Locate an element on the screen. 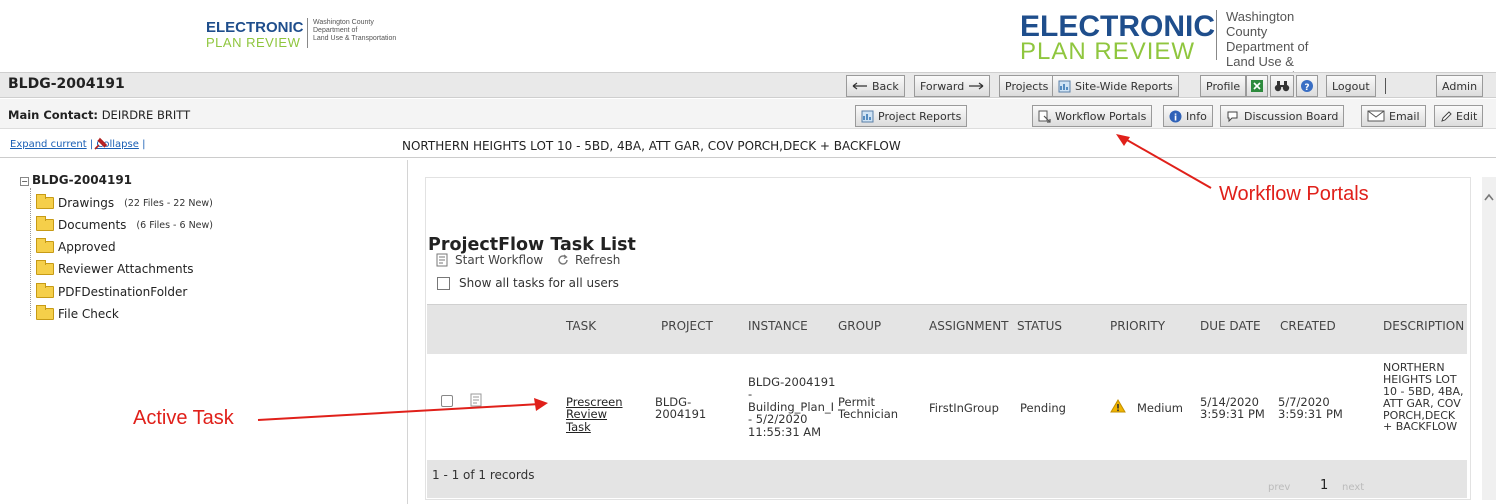 This screenshot has height=504, width=1496. pager-prev: prev is located at coordinates (1279, 487).